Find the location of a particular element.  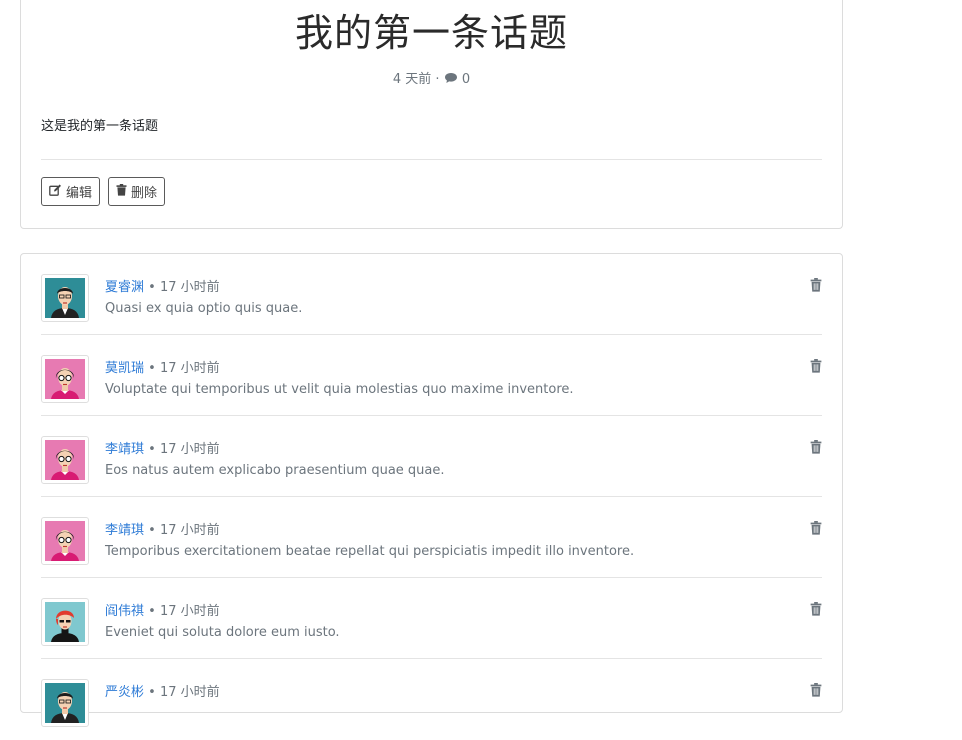

edit-button: 编辑 is located at coordinates (71, 191).